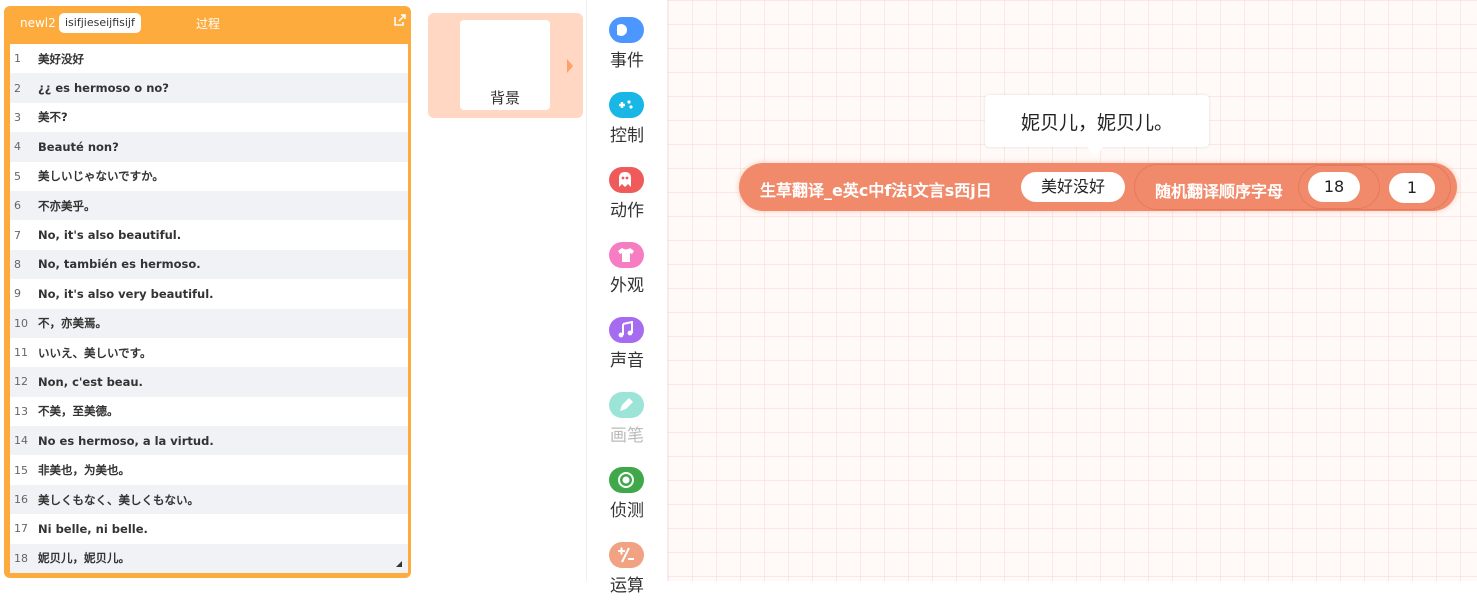  Describe the element at coordinates (110, 235) in the screenshot. I see `list-item-text: No, it's also beautiful.` at that location.